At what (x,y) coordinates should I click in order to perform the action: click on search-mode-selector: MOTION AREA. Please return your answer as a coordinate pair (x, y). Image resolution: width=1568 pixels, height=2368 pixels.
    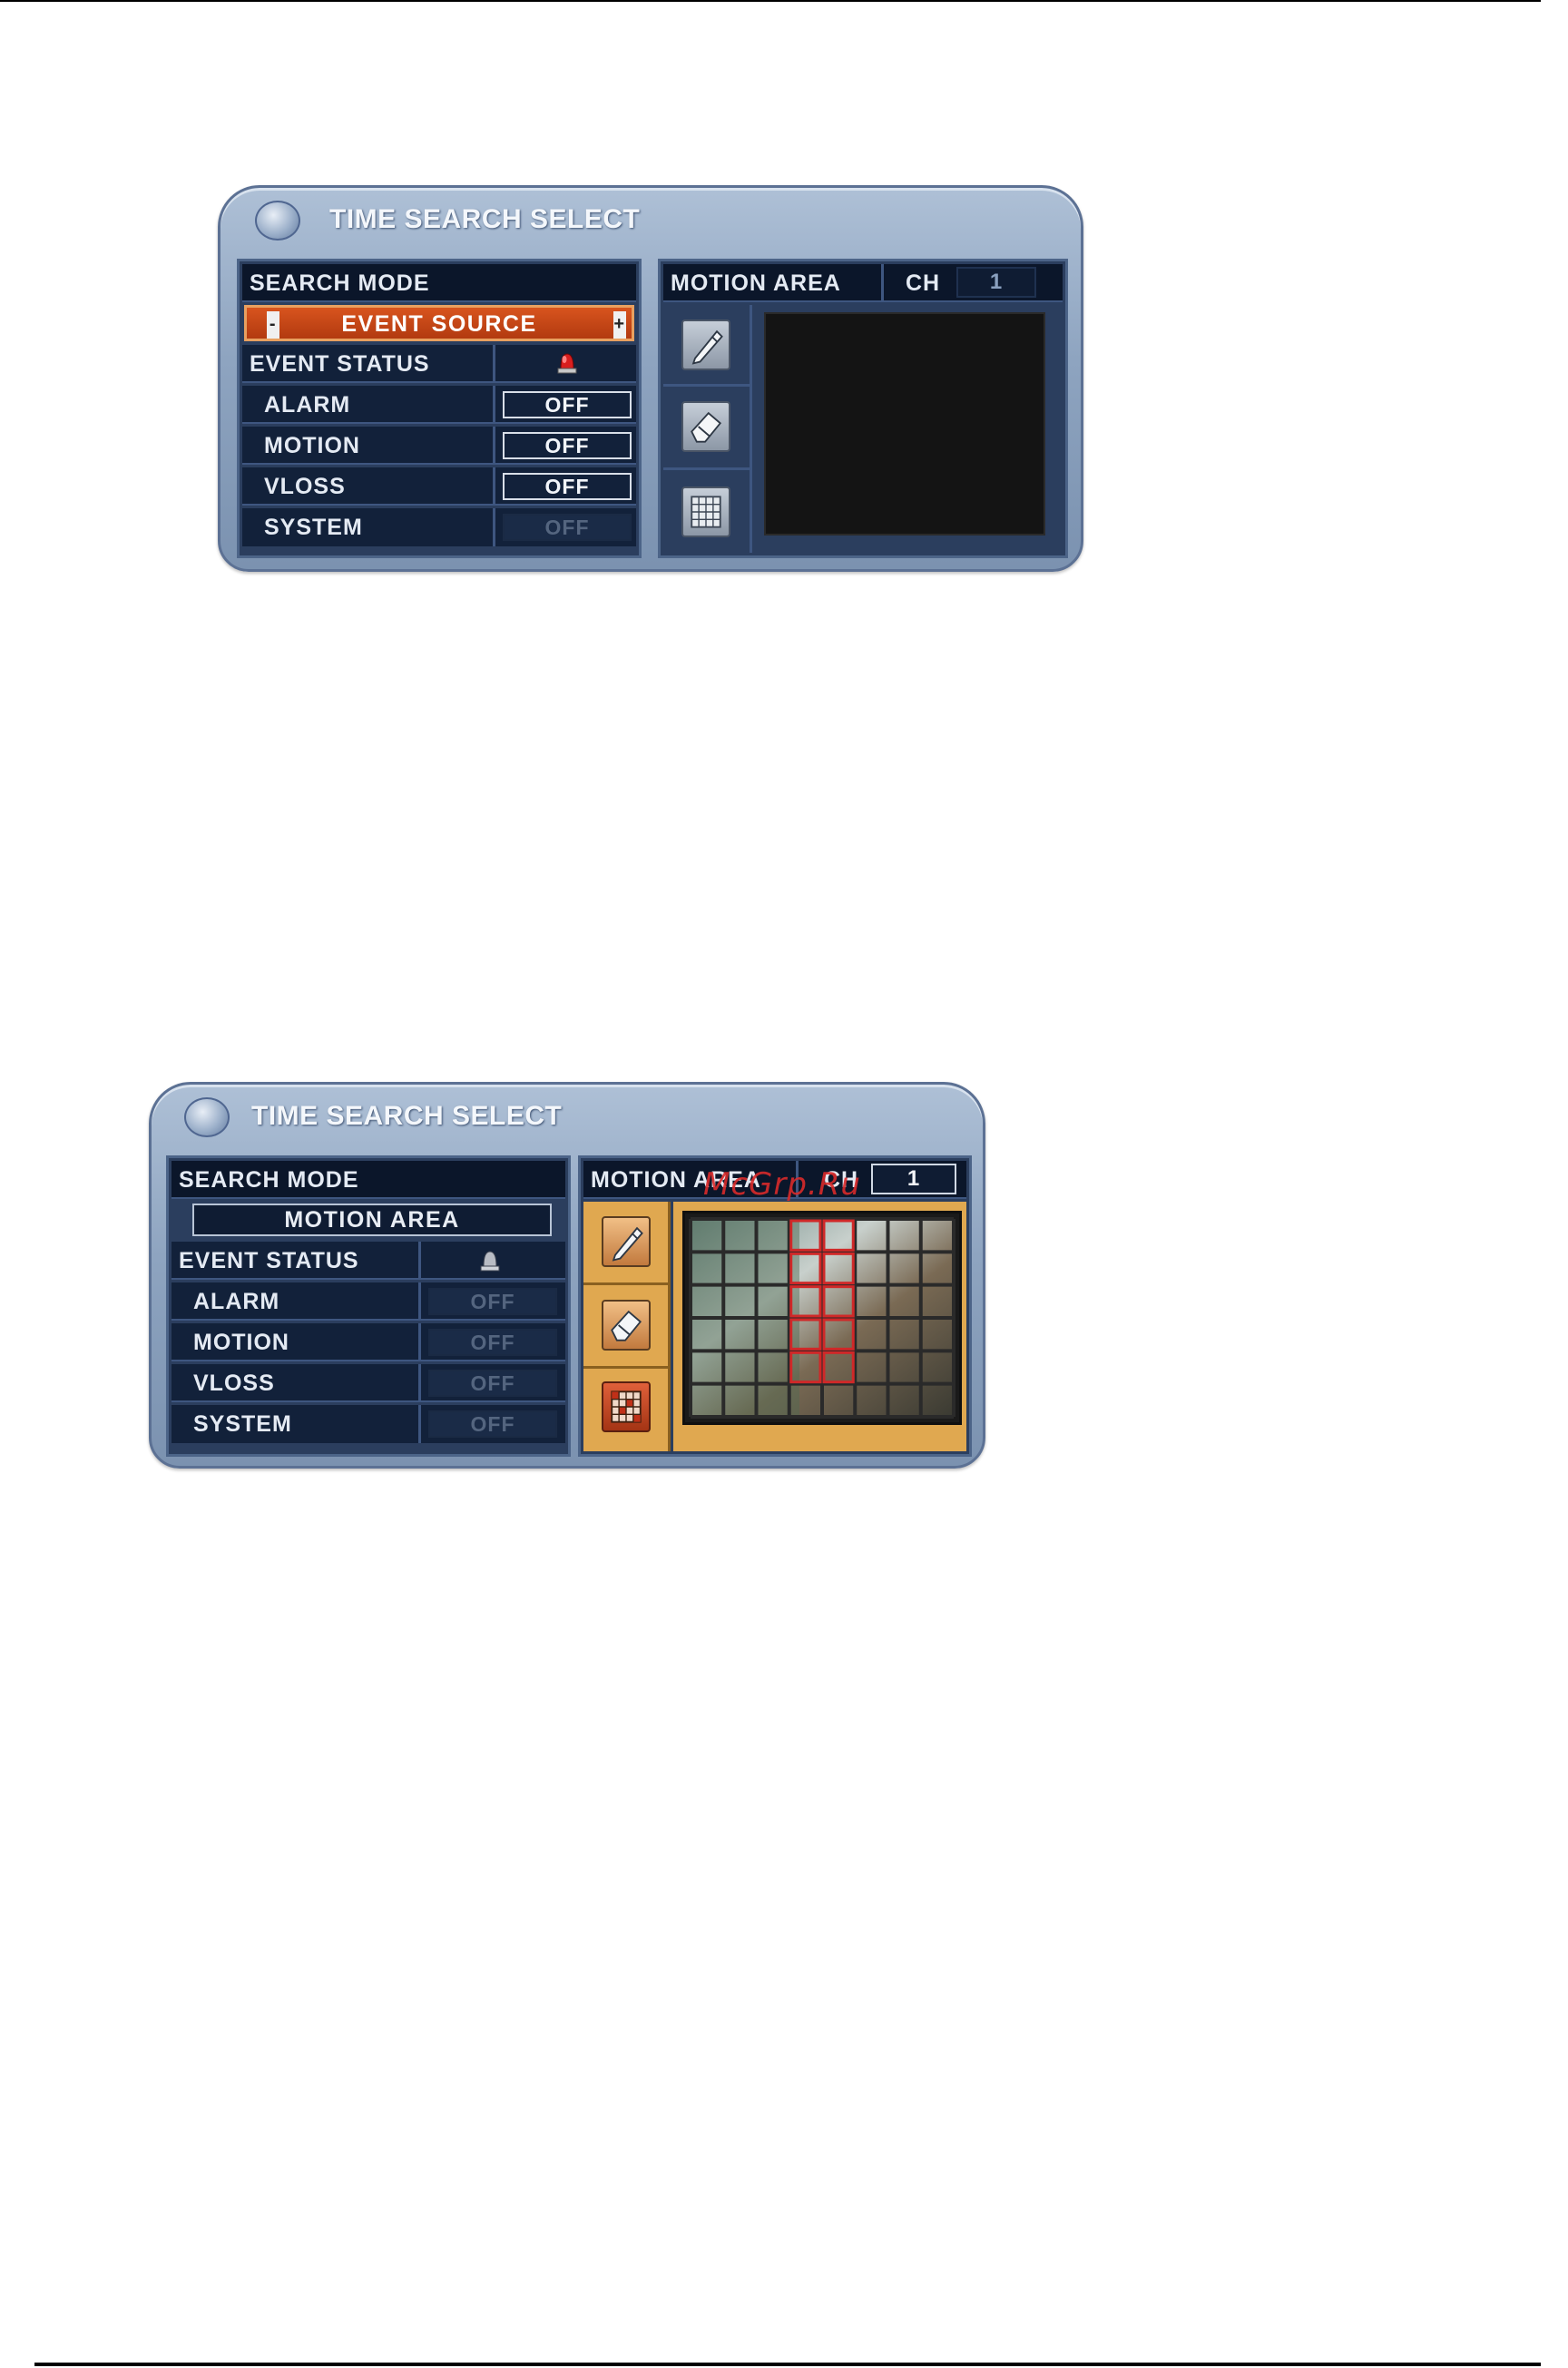
    Looking at the image, I should click on (372, 1220).